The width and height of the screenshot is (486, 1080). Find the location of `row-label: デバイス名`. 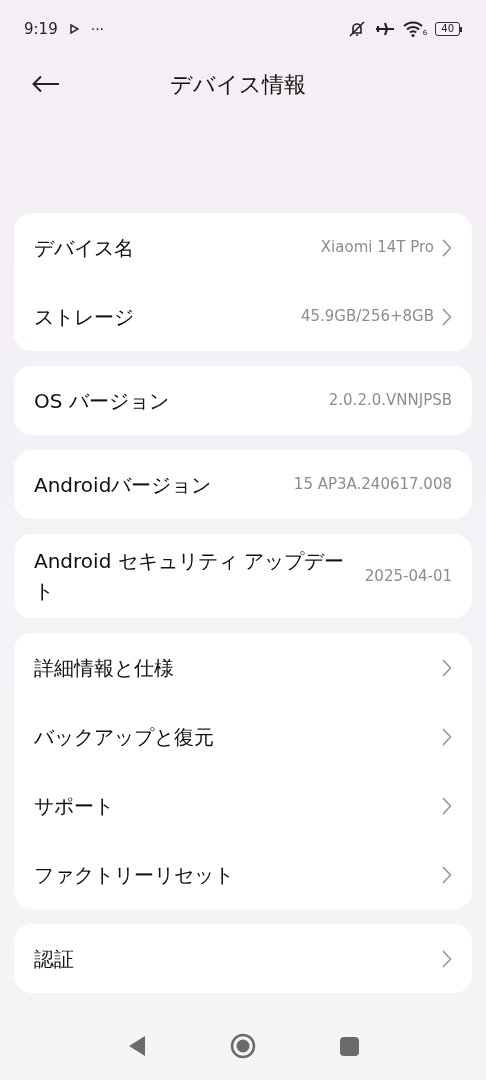

row-label: デバイス名 is located at coordinates (84, 248).